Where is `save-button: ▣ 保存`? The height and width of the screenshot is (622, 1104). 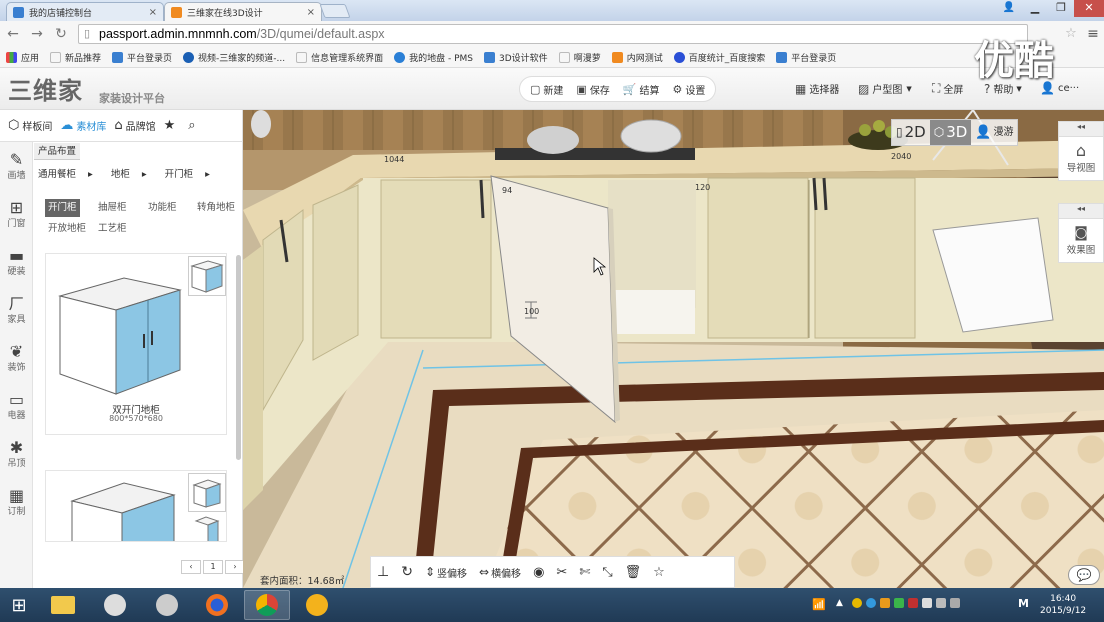
save-button: ▣ 保存 is located at coordinates (592, 89).